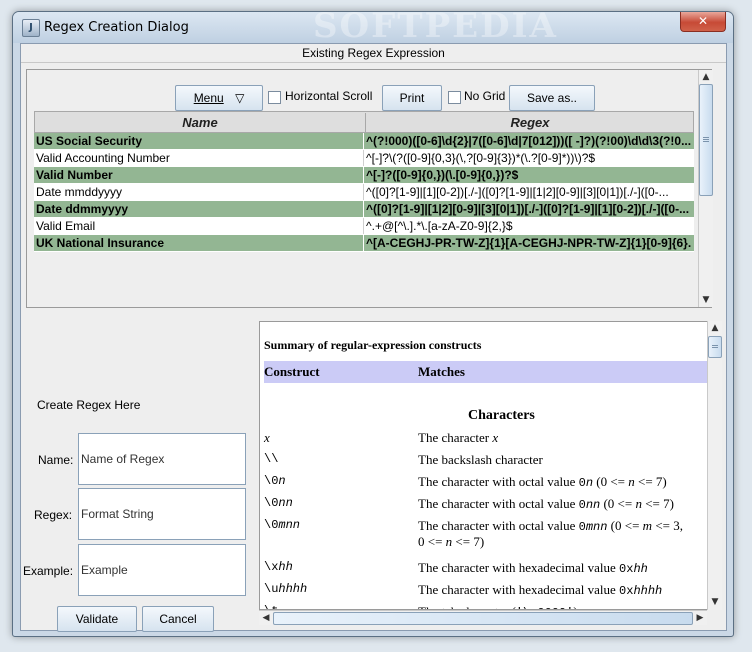  I want to click on row-name: Valid Number, so click(74, 175).